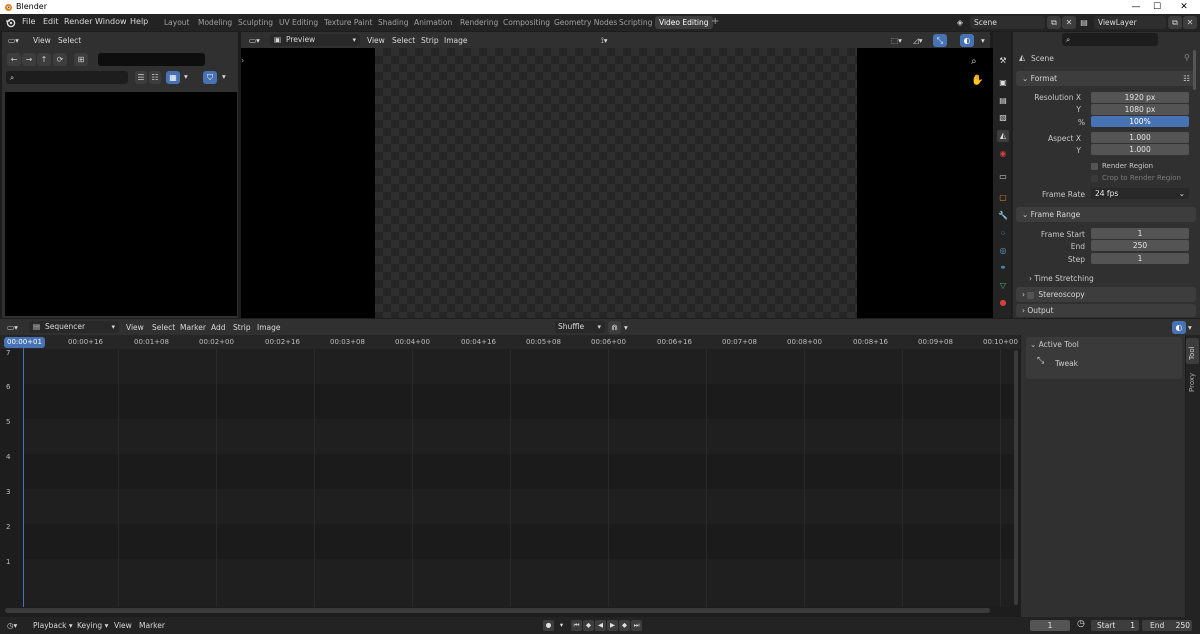 Image resolution: width=1200 pixels, height=634 pixels. Describe the element at coordinates (635, 22) in the screenshot. I see `tab-scripting: Scripting` at that location.